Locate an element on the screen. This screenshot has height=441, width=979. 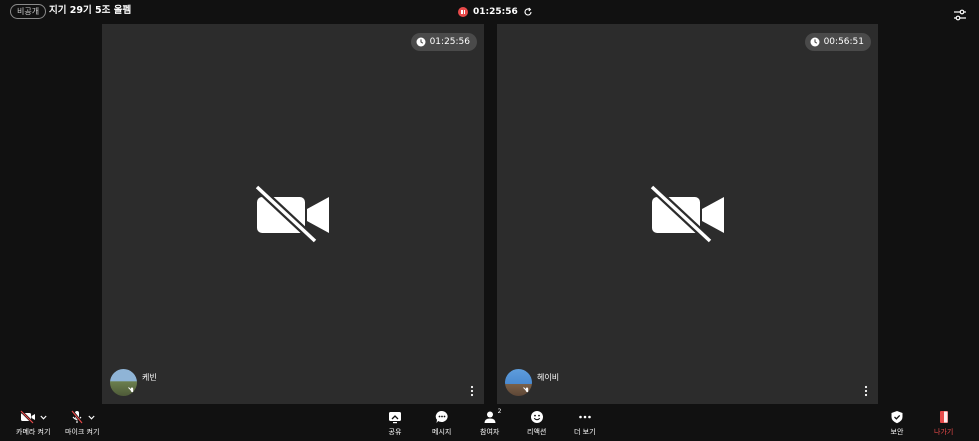
more-button: 더 보기 is located at coordinates (585, 422).